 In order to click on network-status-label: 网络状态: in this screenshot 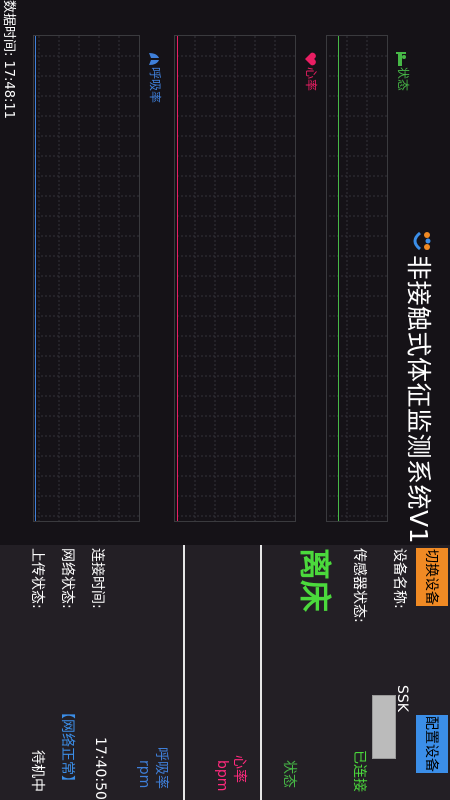, I will do `click(67, 578)`.